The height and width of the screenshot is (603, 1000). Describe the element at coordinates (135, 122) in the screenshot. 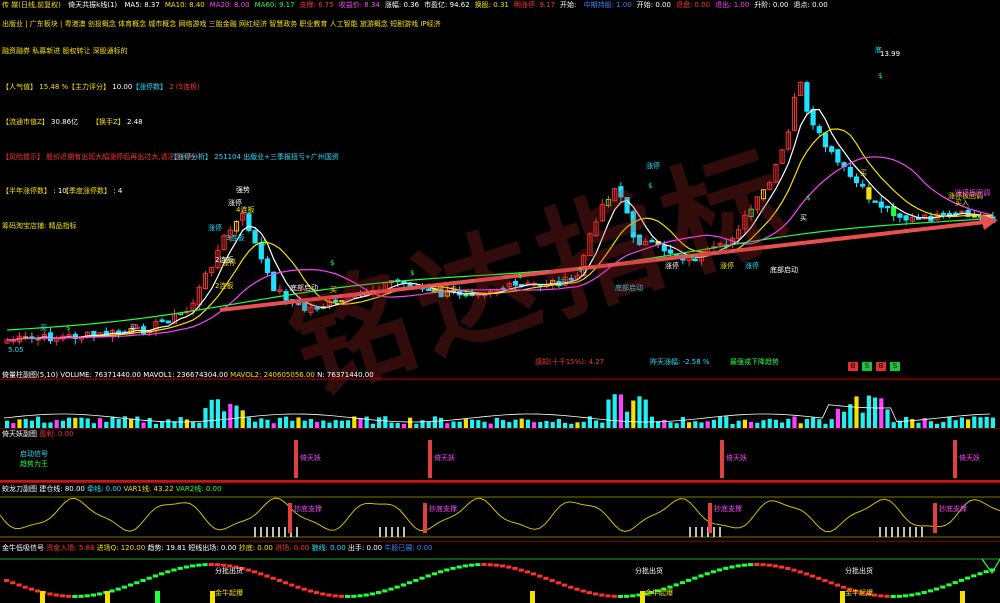

I see `turnover-value: 2.48` at that location.